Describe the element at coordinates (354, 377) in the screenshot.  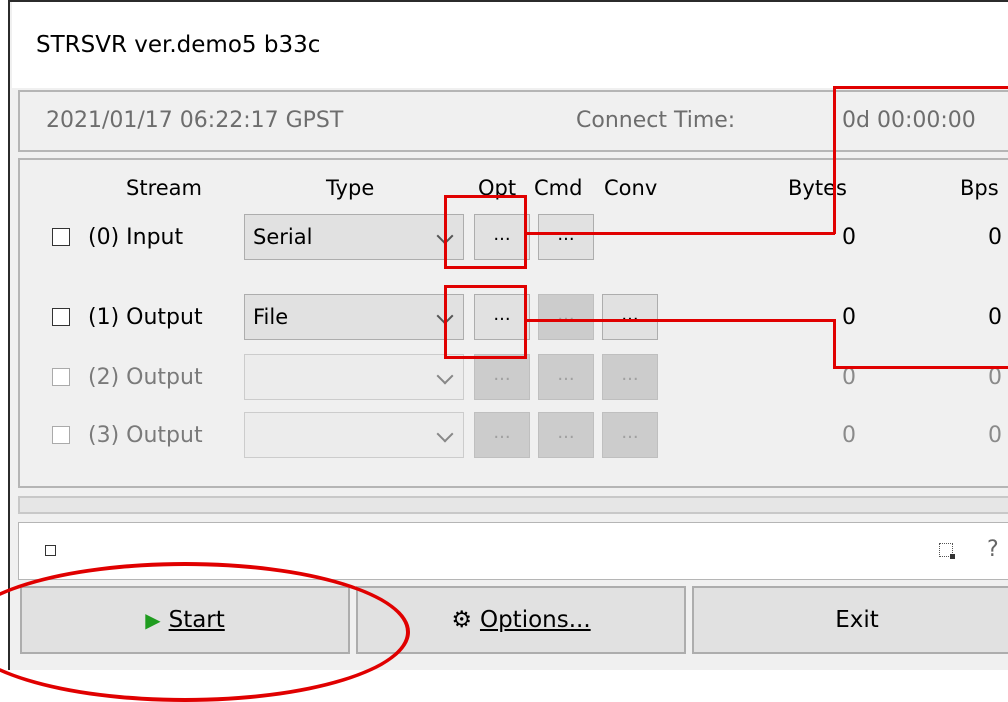
I see `stream-2-type-select` at that location.